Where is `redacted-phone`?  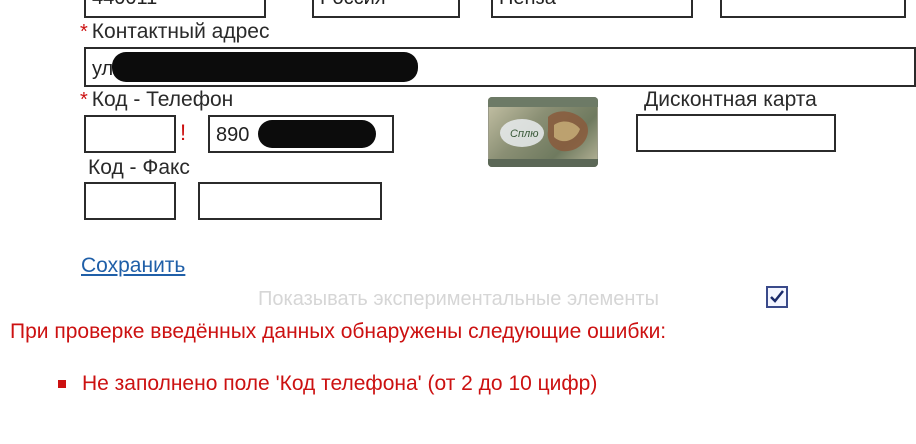 redacted-phone is located at coordinates (317, 134).